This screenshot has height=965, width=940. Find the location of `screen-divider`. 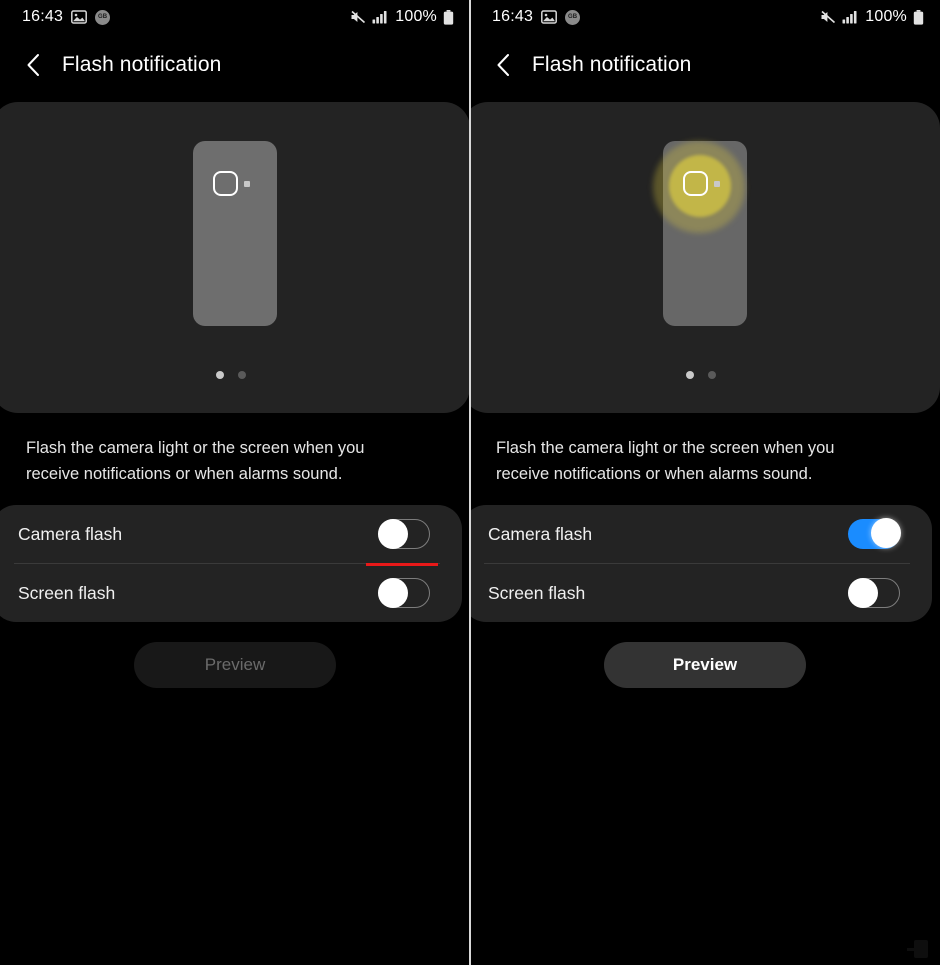

screen-divider is located at coordinates (470, 482).